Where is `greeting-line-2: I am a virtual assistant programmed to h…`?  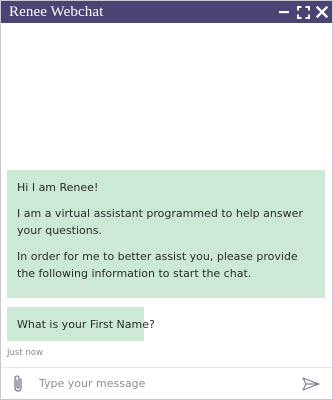
greeting-line-2: I am a virtual assistant programmed to h… is located at coordinates (160, 222).